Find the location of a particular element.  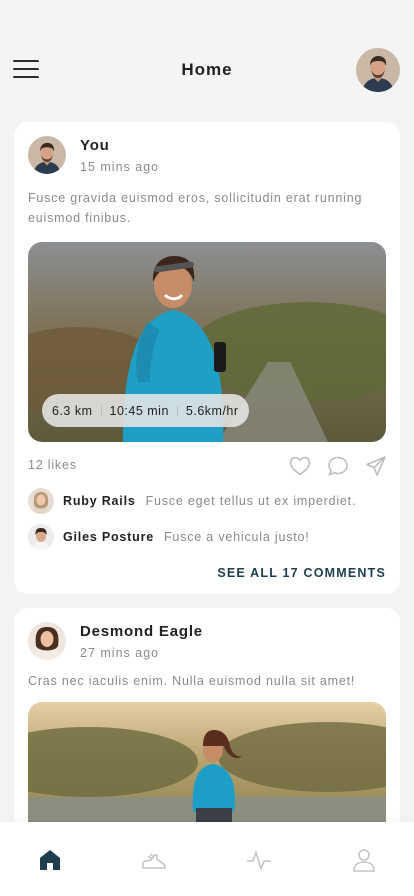

profile-icon is located at coordinates (364, 860).